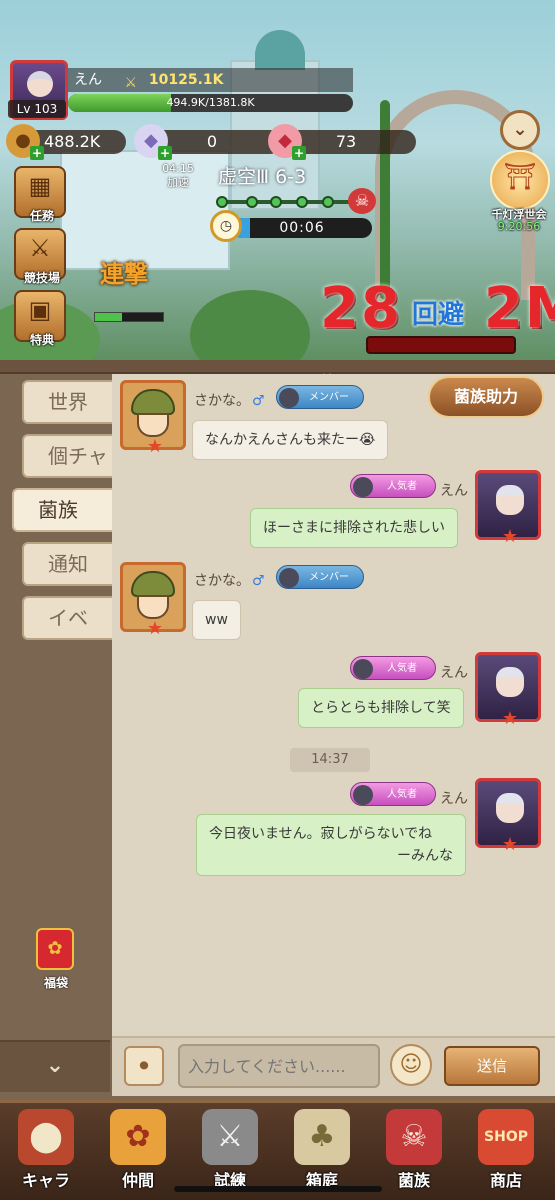 Image resolution: width=555 pixels, height=1200 pixels. Describe the element at coordinates (109, 317) in the screenshot. I see `combo-fill` at that location.